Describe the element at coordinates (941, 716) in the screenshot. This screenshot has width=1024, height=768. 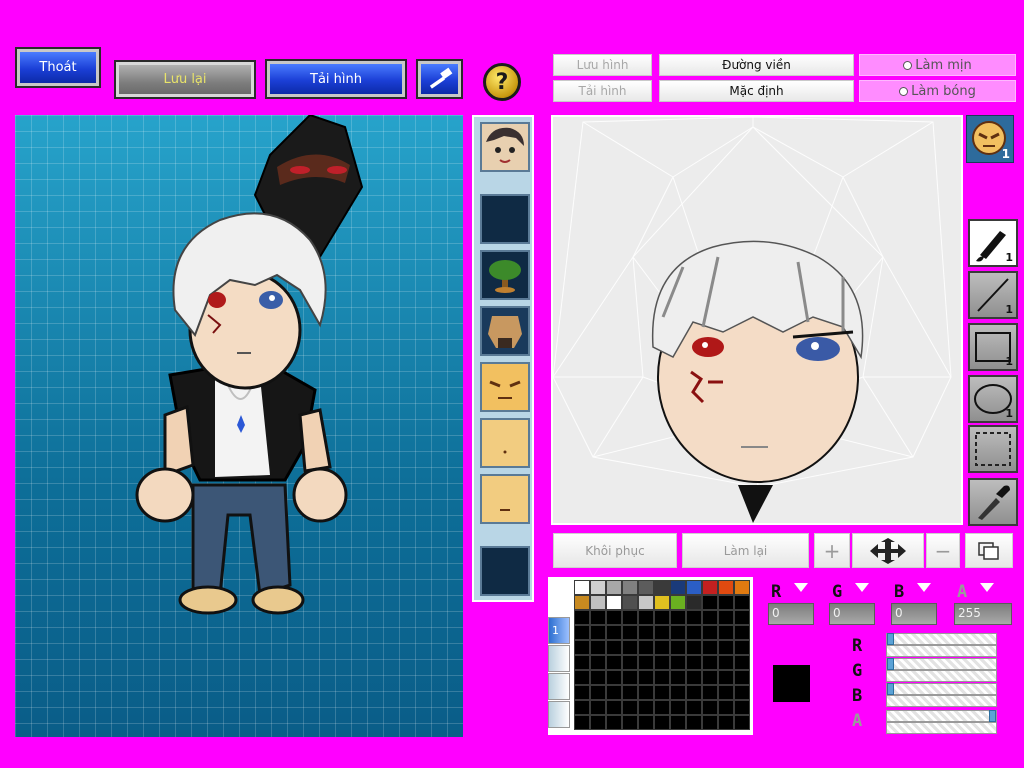
I see `a-slider` at that location.